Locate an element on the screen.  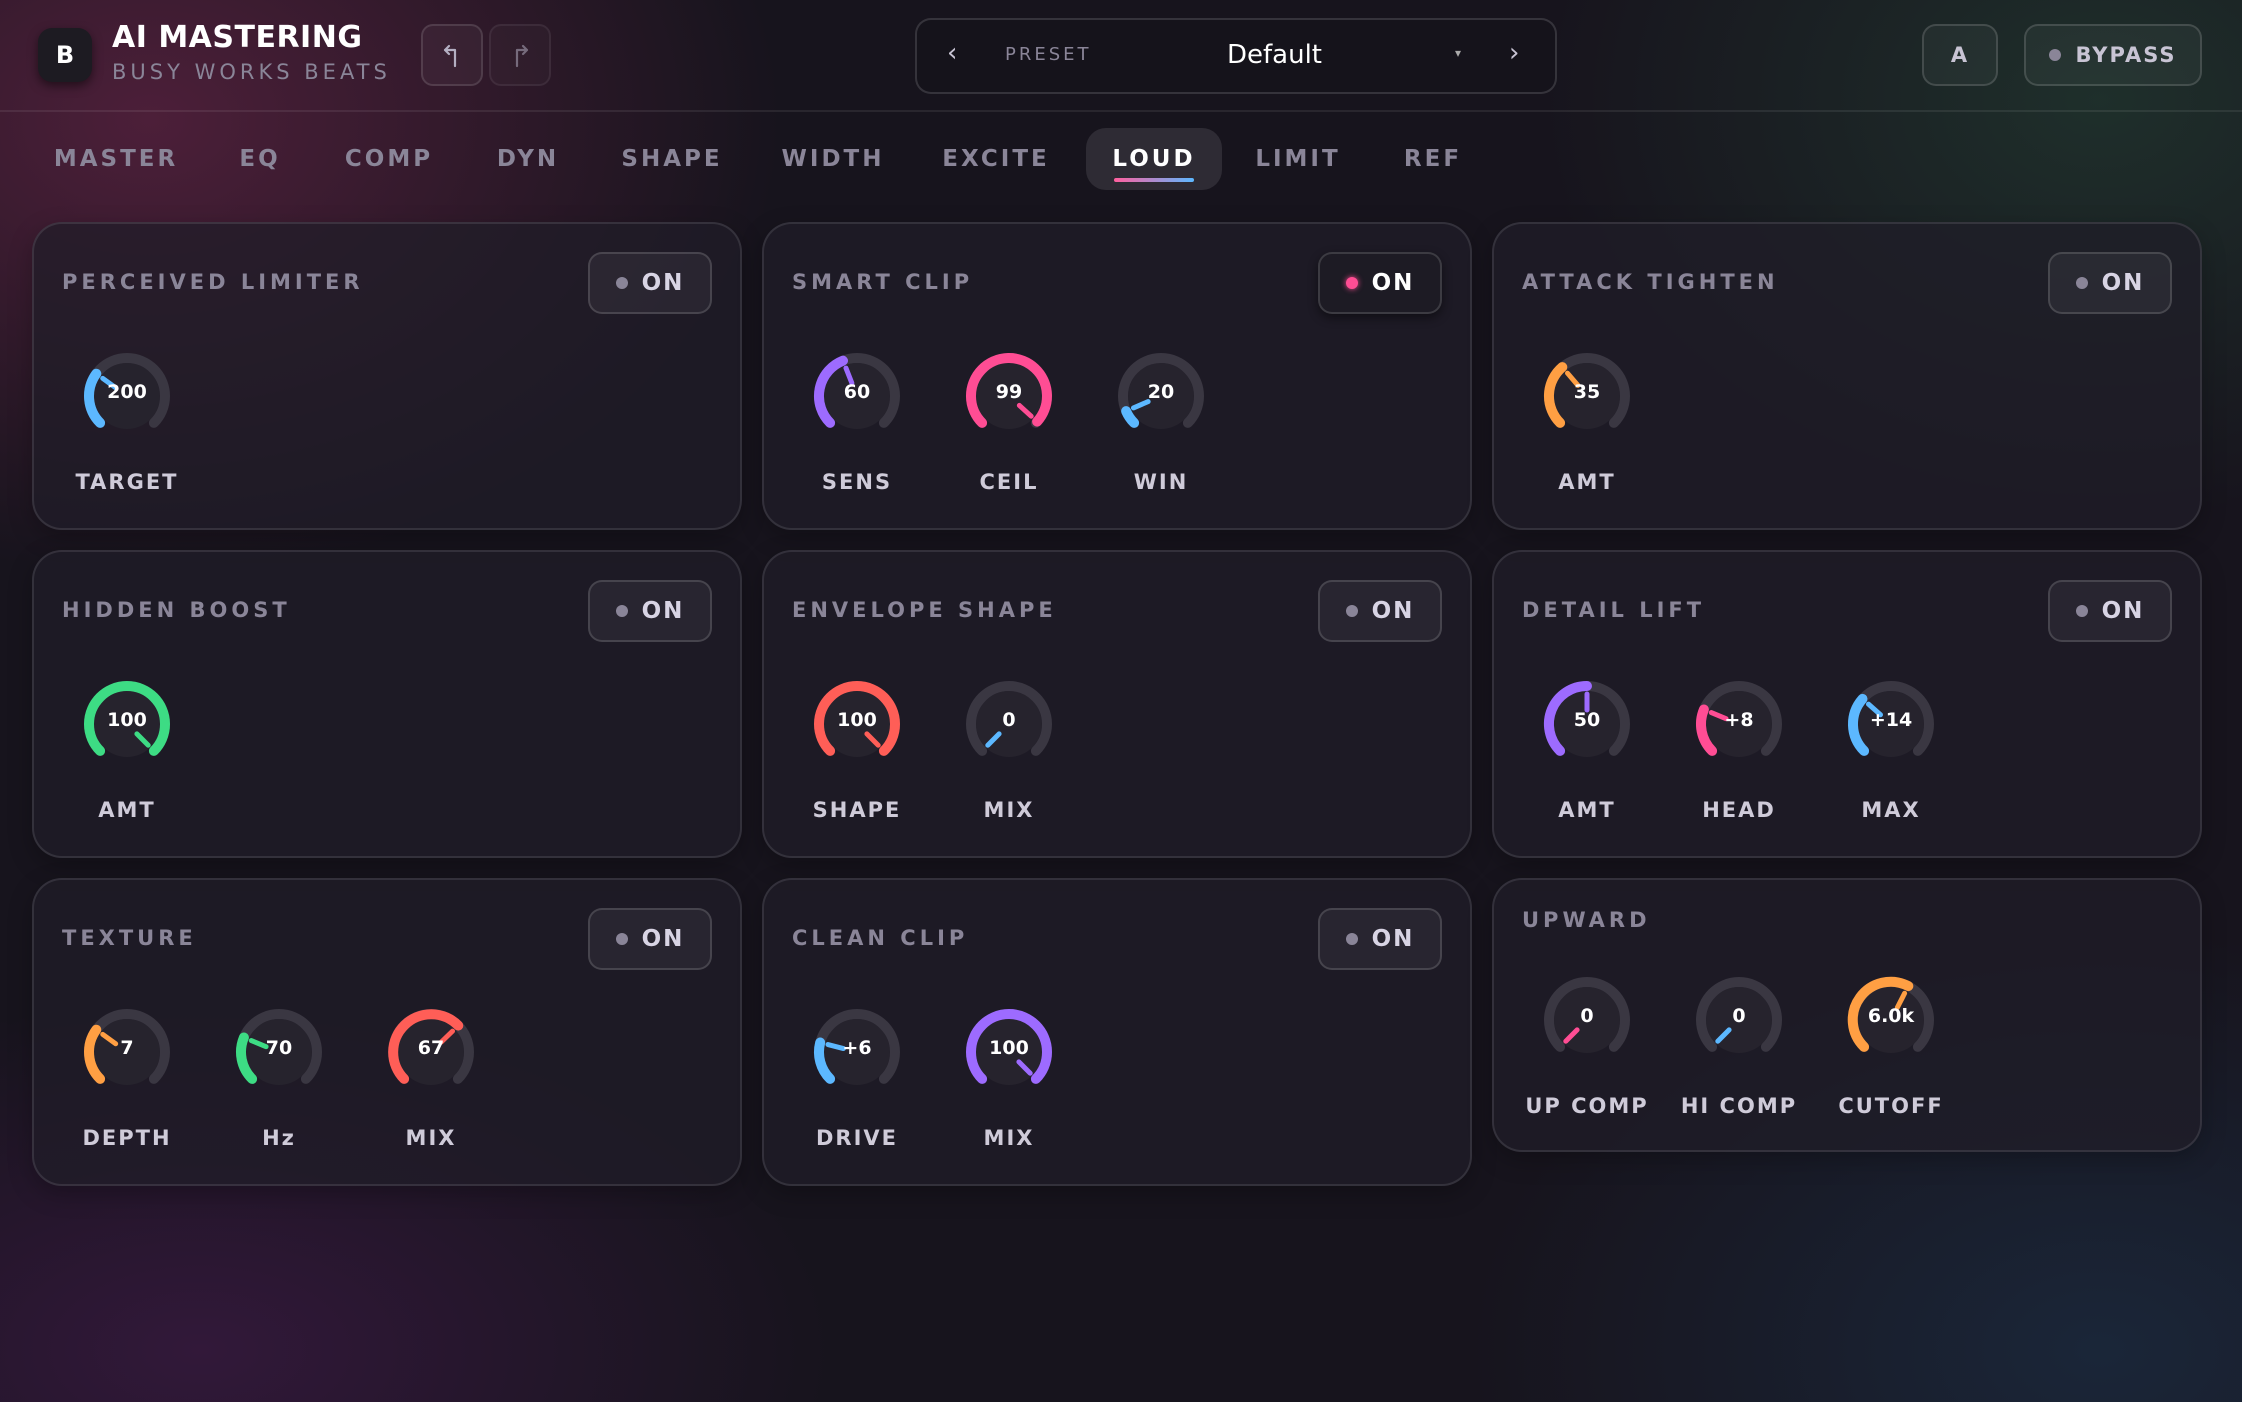
tab-eq: EQ is located at coordinates (260, 159).